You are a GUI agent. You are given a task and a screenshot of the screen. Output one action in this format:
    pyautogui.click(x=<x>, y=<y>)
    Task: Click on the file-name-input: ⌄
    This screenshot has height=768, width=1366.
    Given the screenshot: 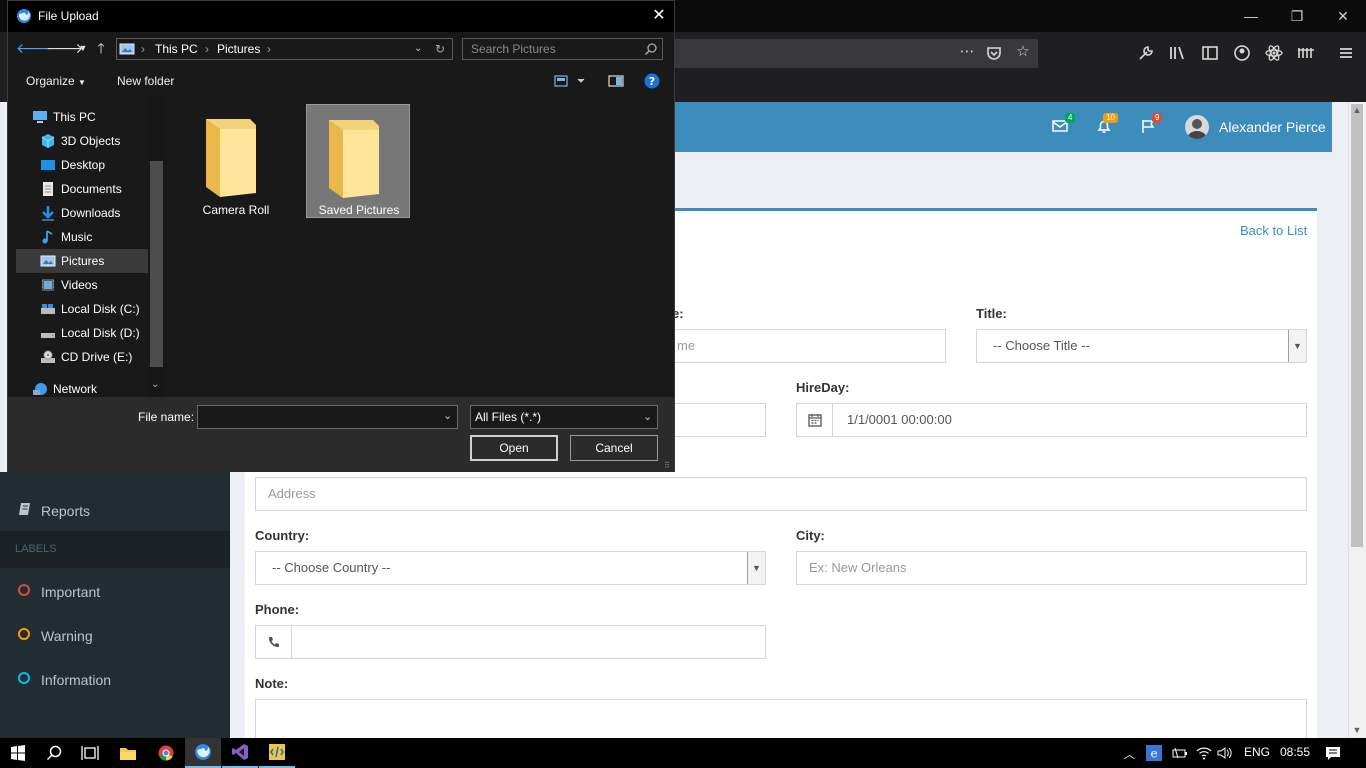 What is the action you would take?
    pyautogui.click(x=327, y=417)
    